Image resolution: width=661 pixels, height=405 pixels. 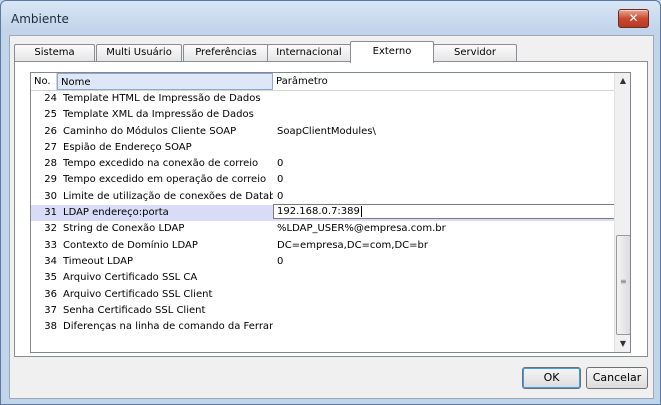 I want to click on scroll-down-icon: ▼, so click(x=622, y=344).